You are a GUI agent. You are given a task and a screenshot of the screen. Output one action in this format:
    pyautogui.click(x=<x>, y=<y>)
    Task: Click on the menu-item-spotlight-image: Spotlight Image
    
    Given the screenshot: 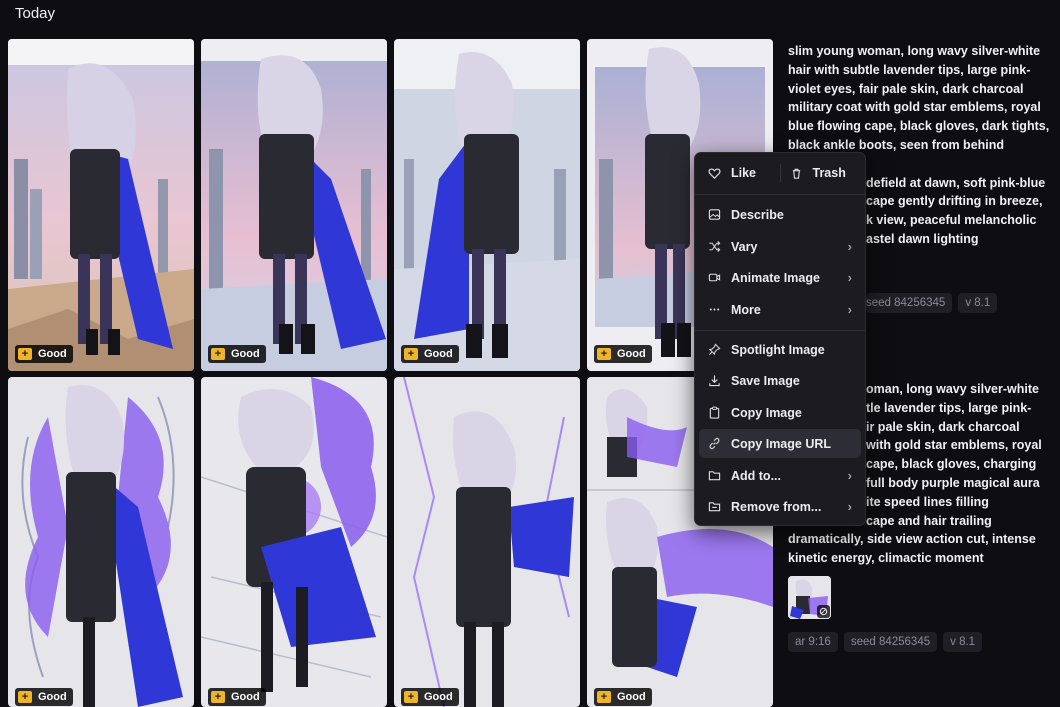 What is the action you would take?
    pyautogui.click(x=780, y=349)
    